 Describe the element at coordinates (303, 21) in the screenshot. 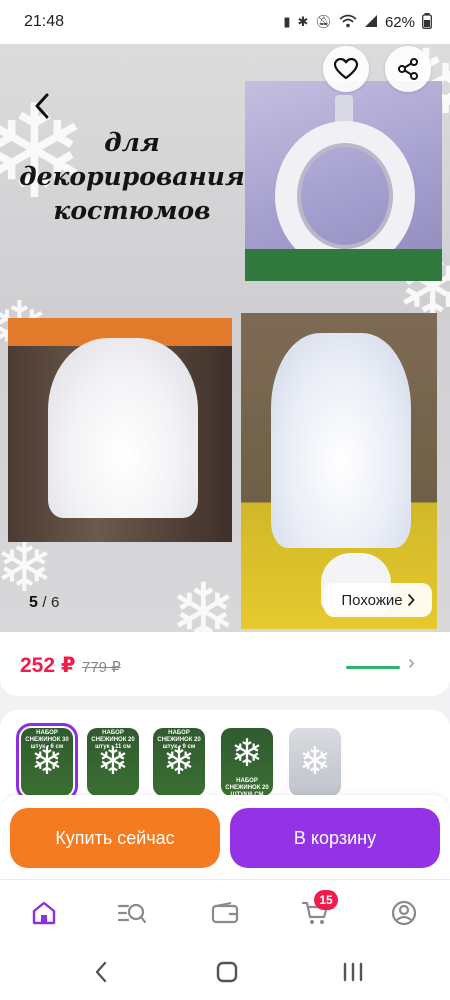

I see `bluetooth-icon: ✱` at that location.